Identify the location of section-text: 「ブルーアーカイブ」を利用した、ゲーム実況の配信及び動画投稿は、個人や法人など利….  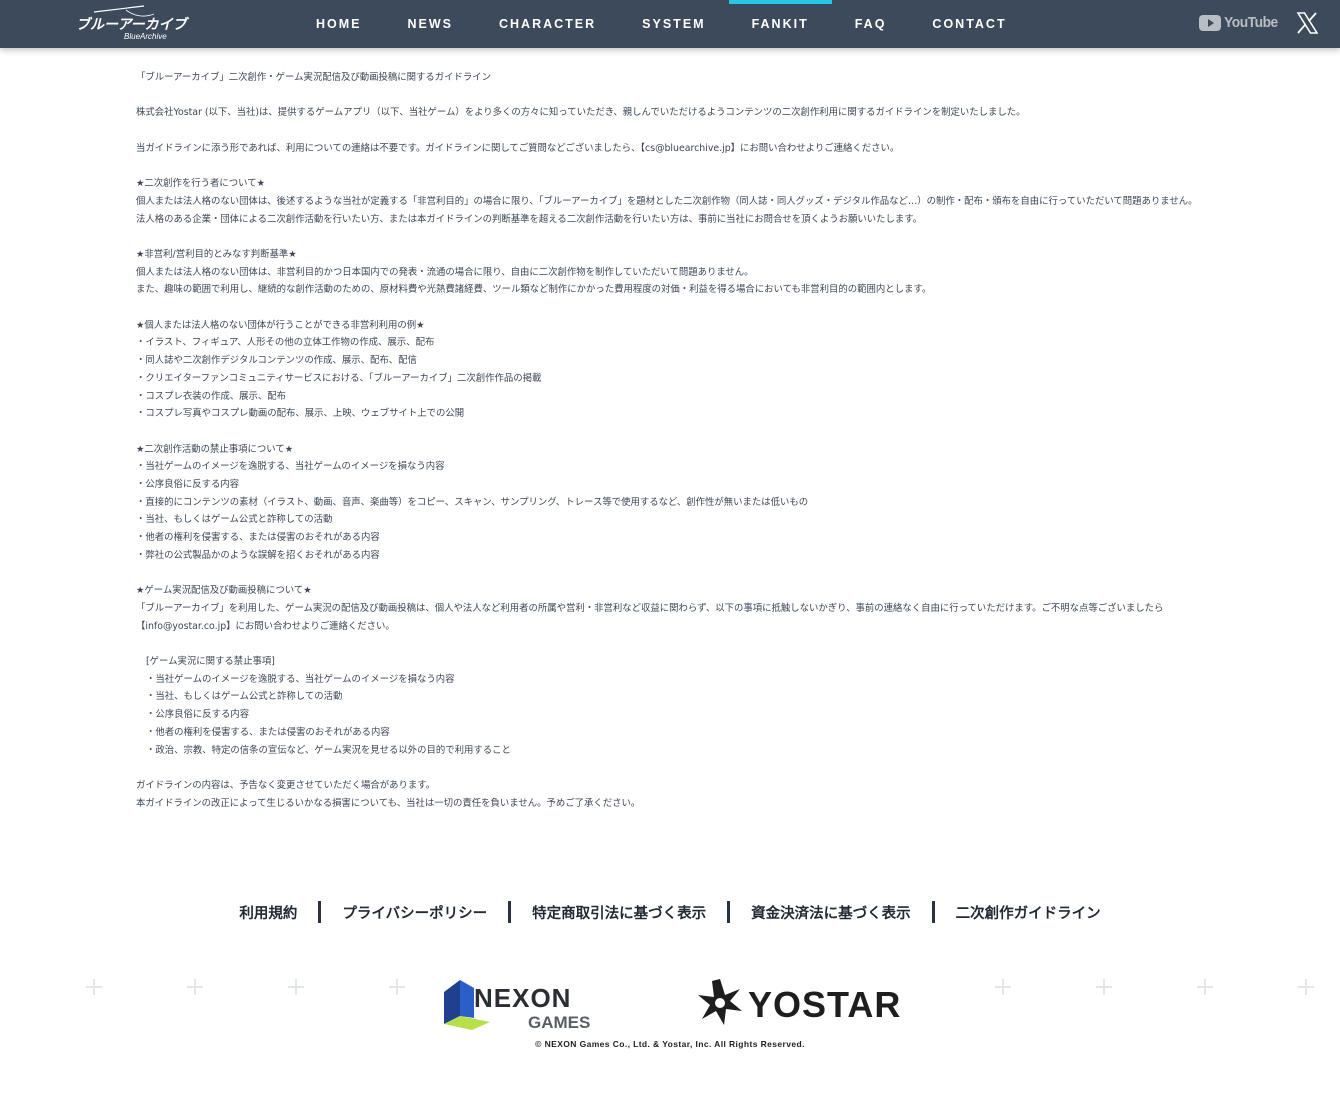
(650, 617).